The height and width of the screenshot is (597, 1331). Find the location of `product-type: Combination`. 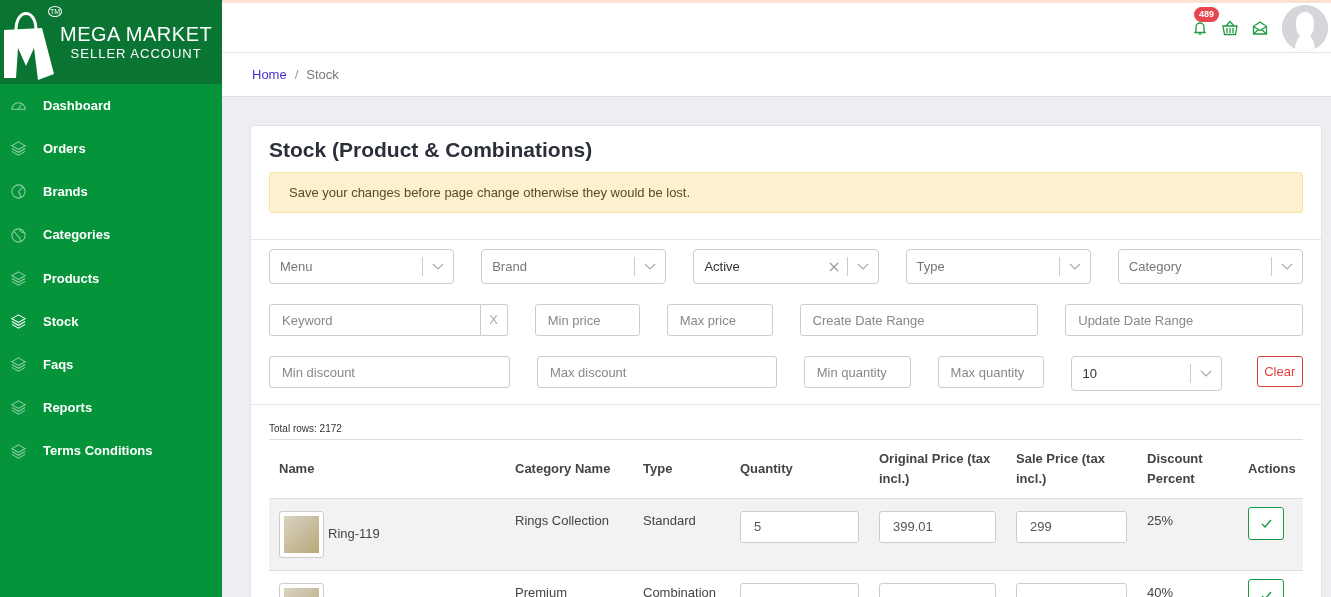

product-type: Combination is located at coordinates (679, 590).